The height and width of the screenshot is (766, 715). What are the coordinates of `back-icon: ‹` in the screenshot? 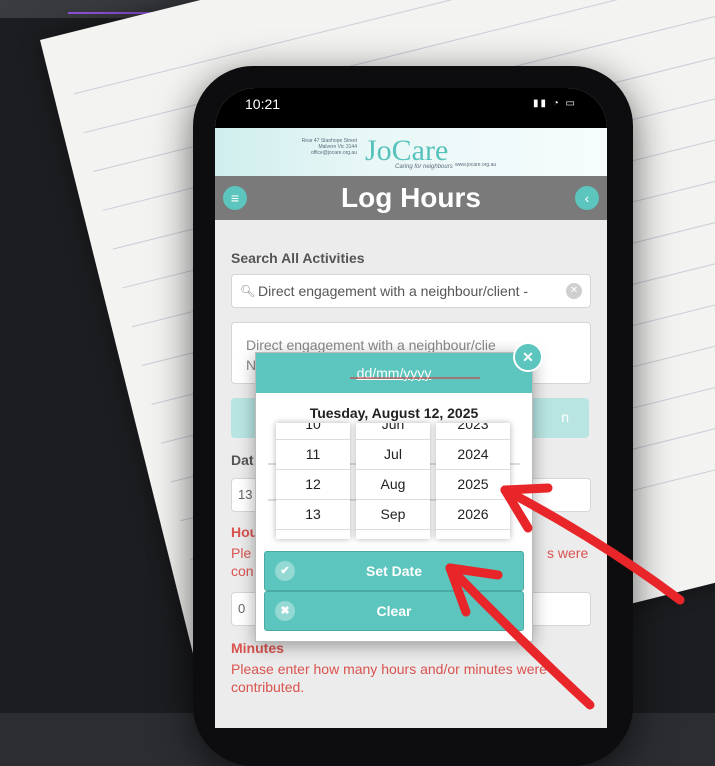 It's located at (587, 198).